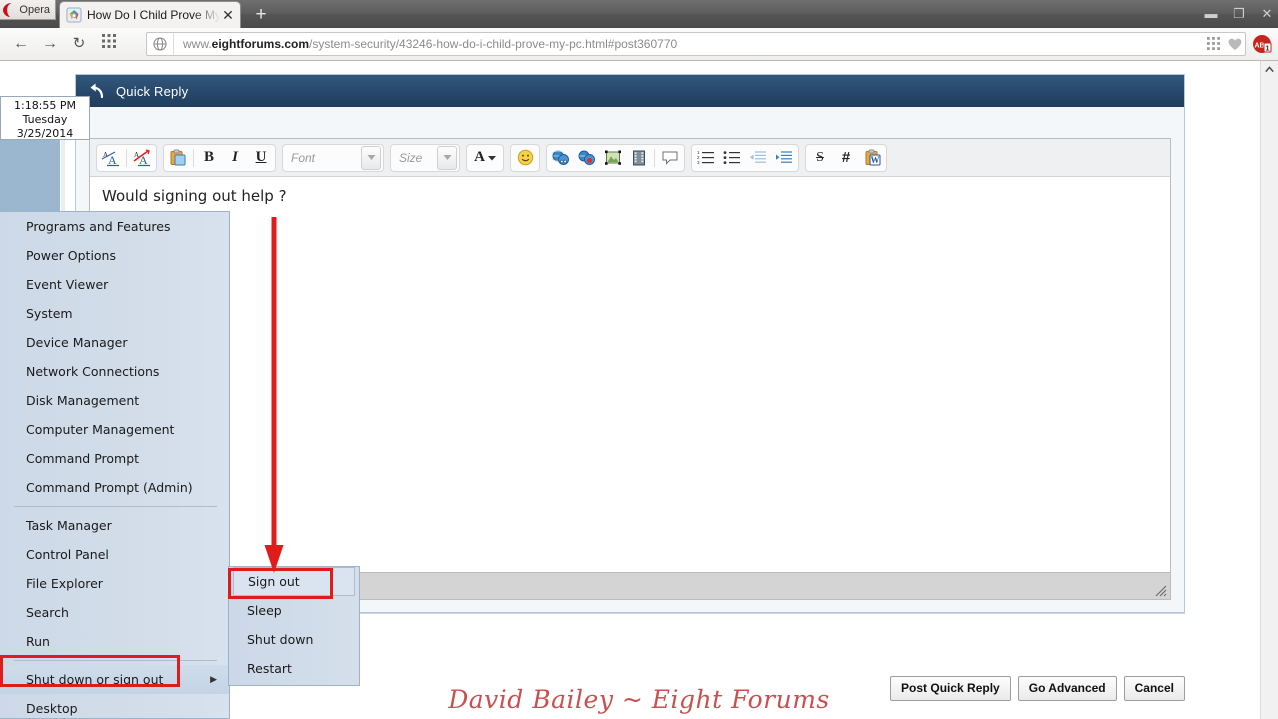 The width and height of the screenshot is (1278, 719). What do you see at coordinates (261, 158) in the screenshot?
I see `underline-button: U` at bounding box center [261, 158].